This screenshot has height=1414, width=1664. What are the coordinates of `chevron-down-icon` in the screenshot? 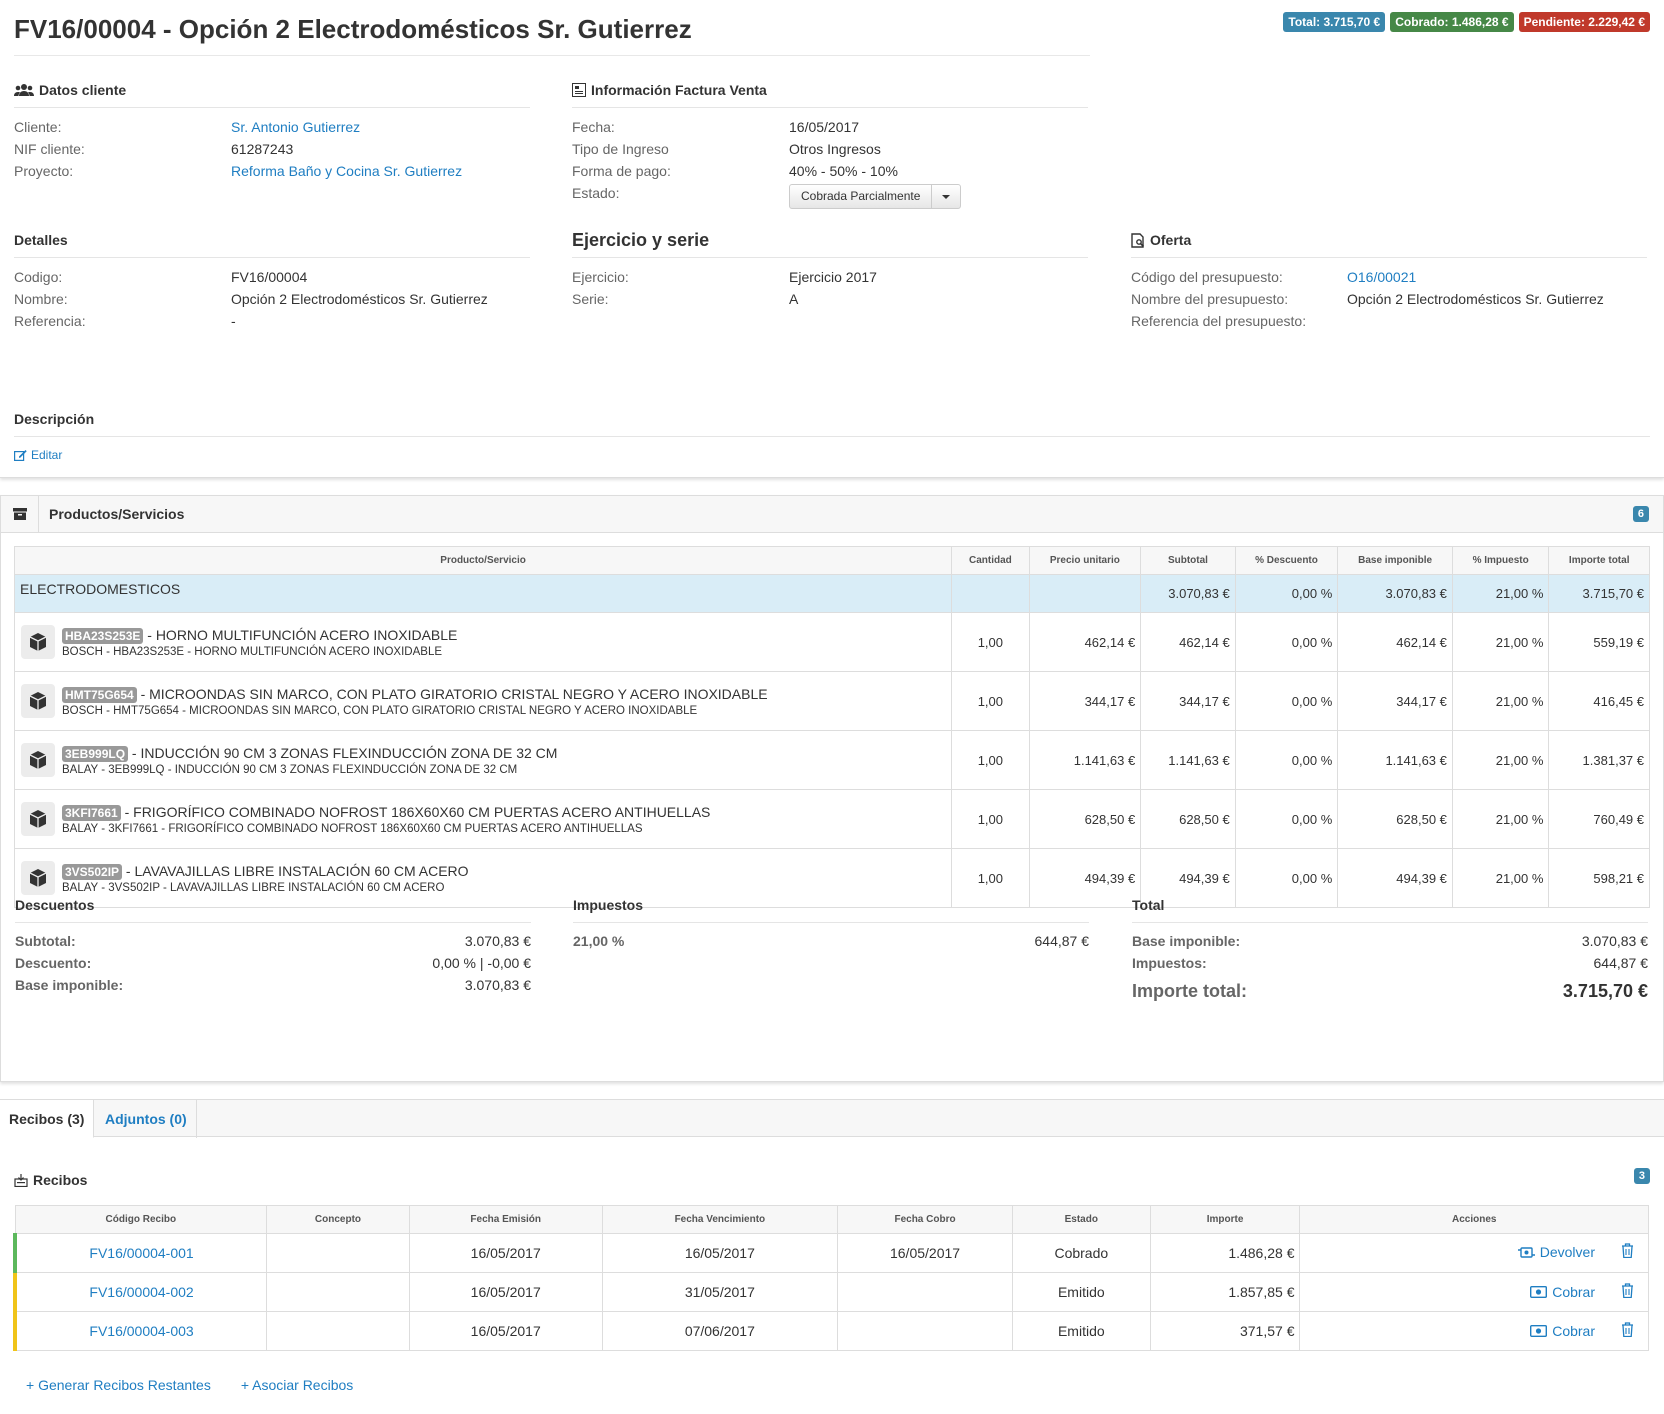 It's located at (946, 196).